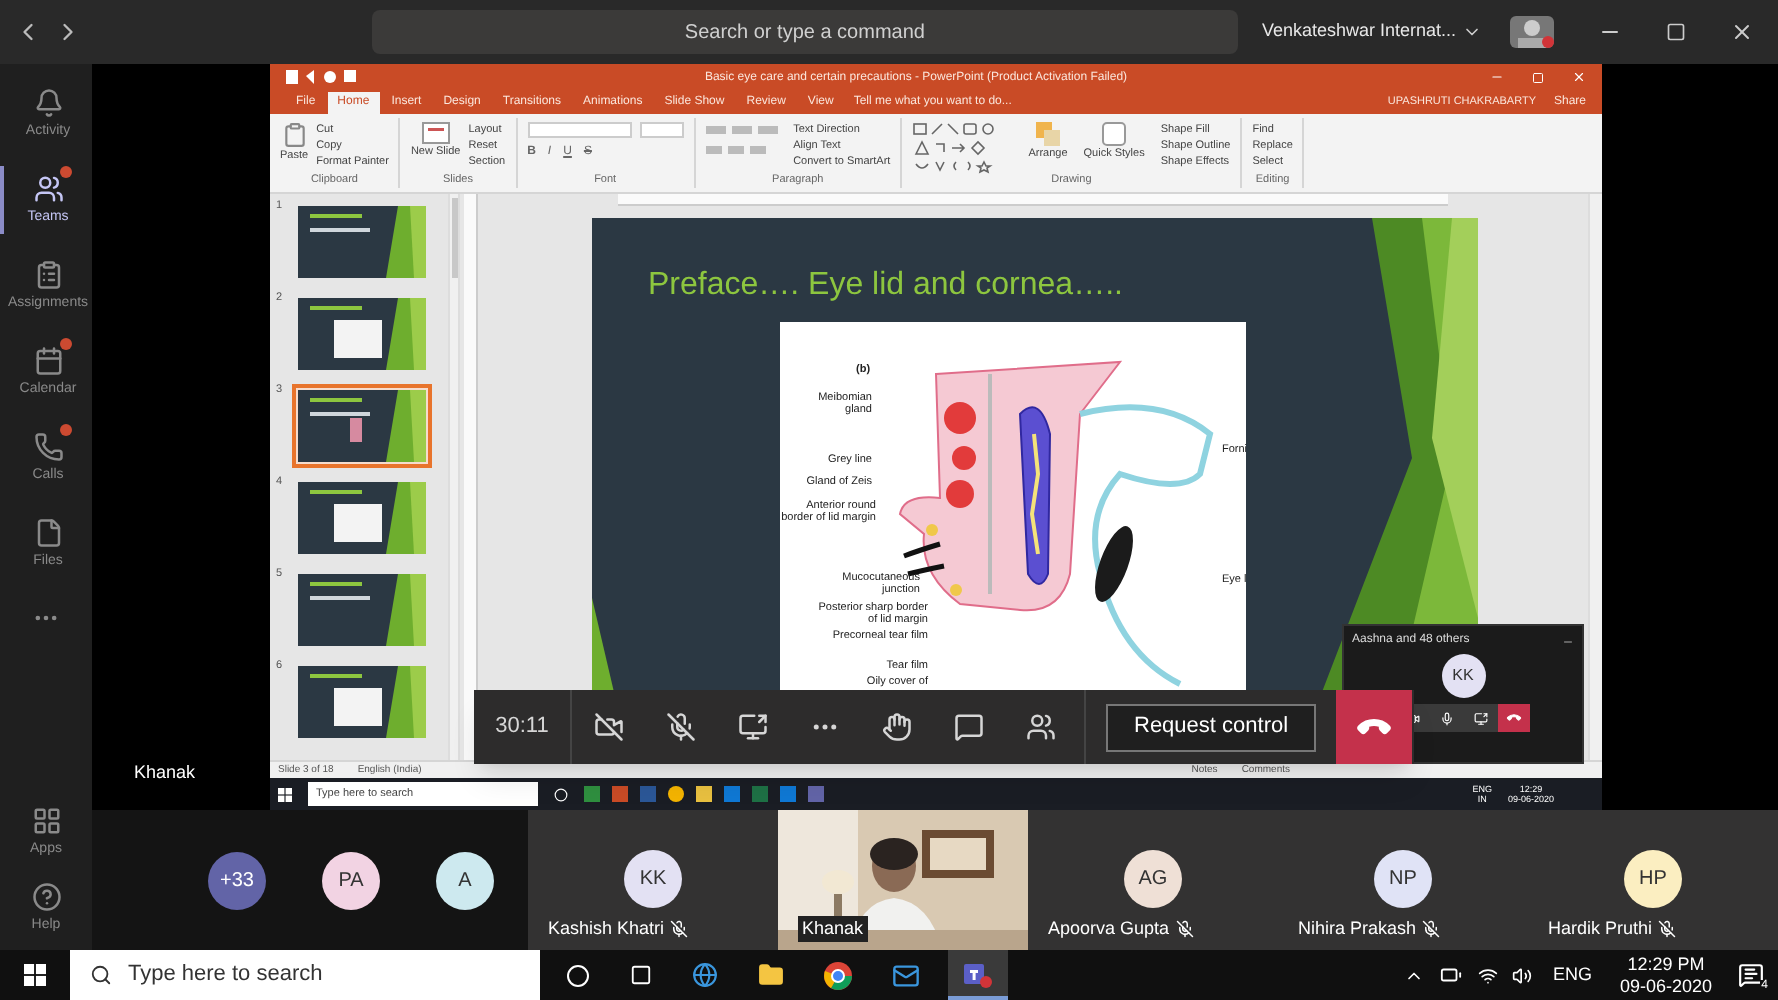 Image resolution: width=1778 pixels, height=1000 pixels. Describe the element at coordinates (1600, 928) in the screenshot. I see `participant-name: Hardik Pruthi` at that location.